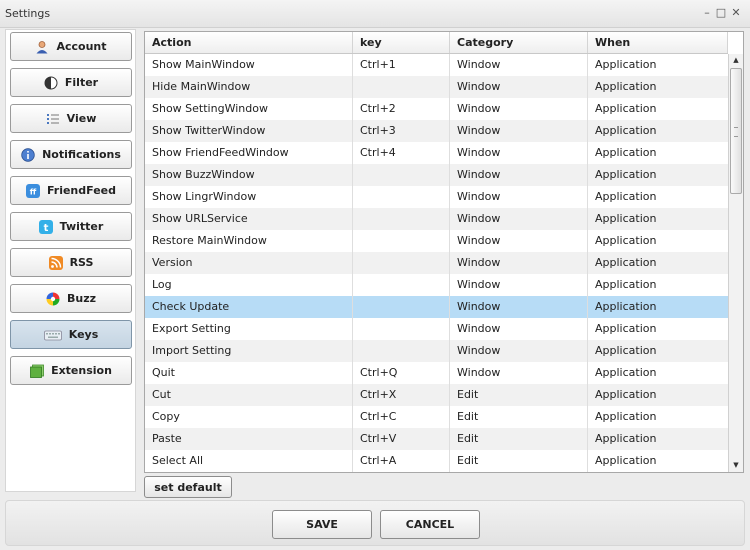 The width and height of the screenshot is (750, 550). I want to click on cell-action: Show URLService, so click(249, 219).